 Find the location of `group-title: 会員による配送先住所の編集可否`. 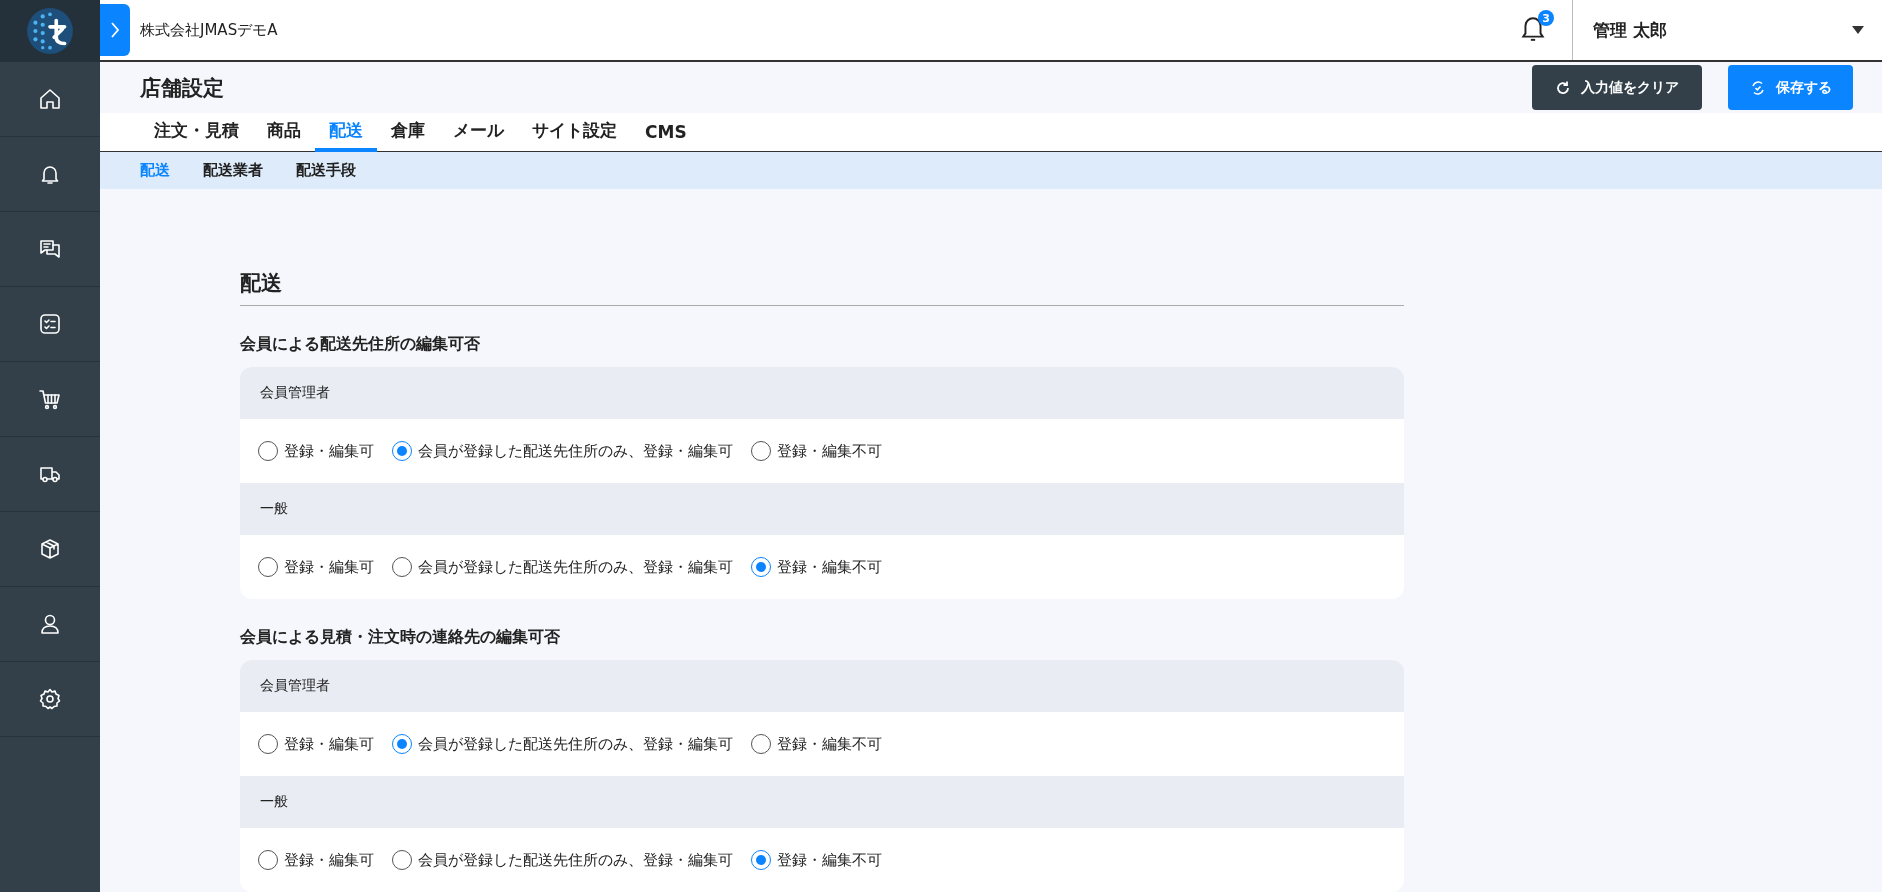

group-title: 会員による配送先住所の編集可否 is located at coordinates (360, 344).